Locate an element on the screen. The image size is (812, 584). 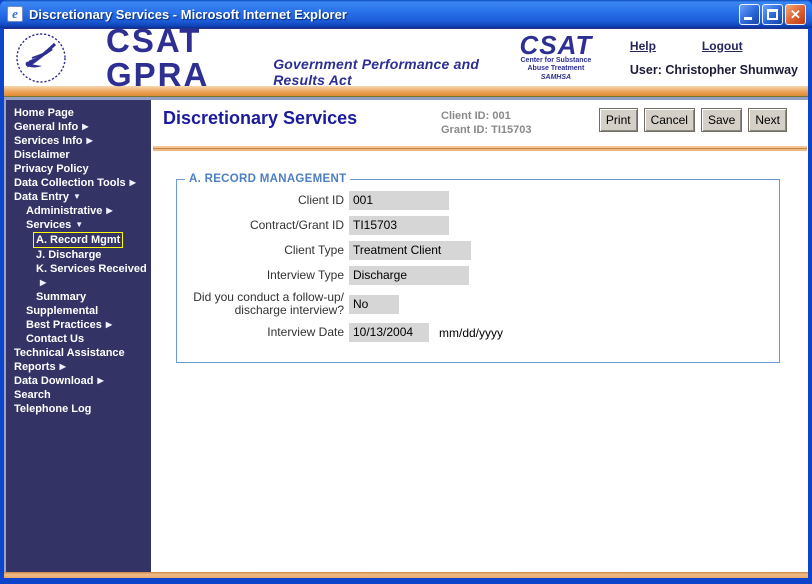
form-row-interview-date: Interview Date 10/13/2004 mm/dd/yyyy is located at coordinates (478, 332).